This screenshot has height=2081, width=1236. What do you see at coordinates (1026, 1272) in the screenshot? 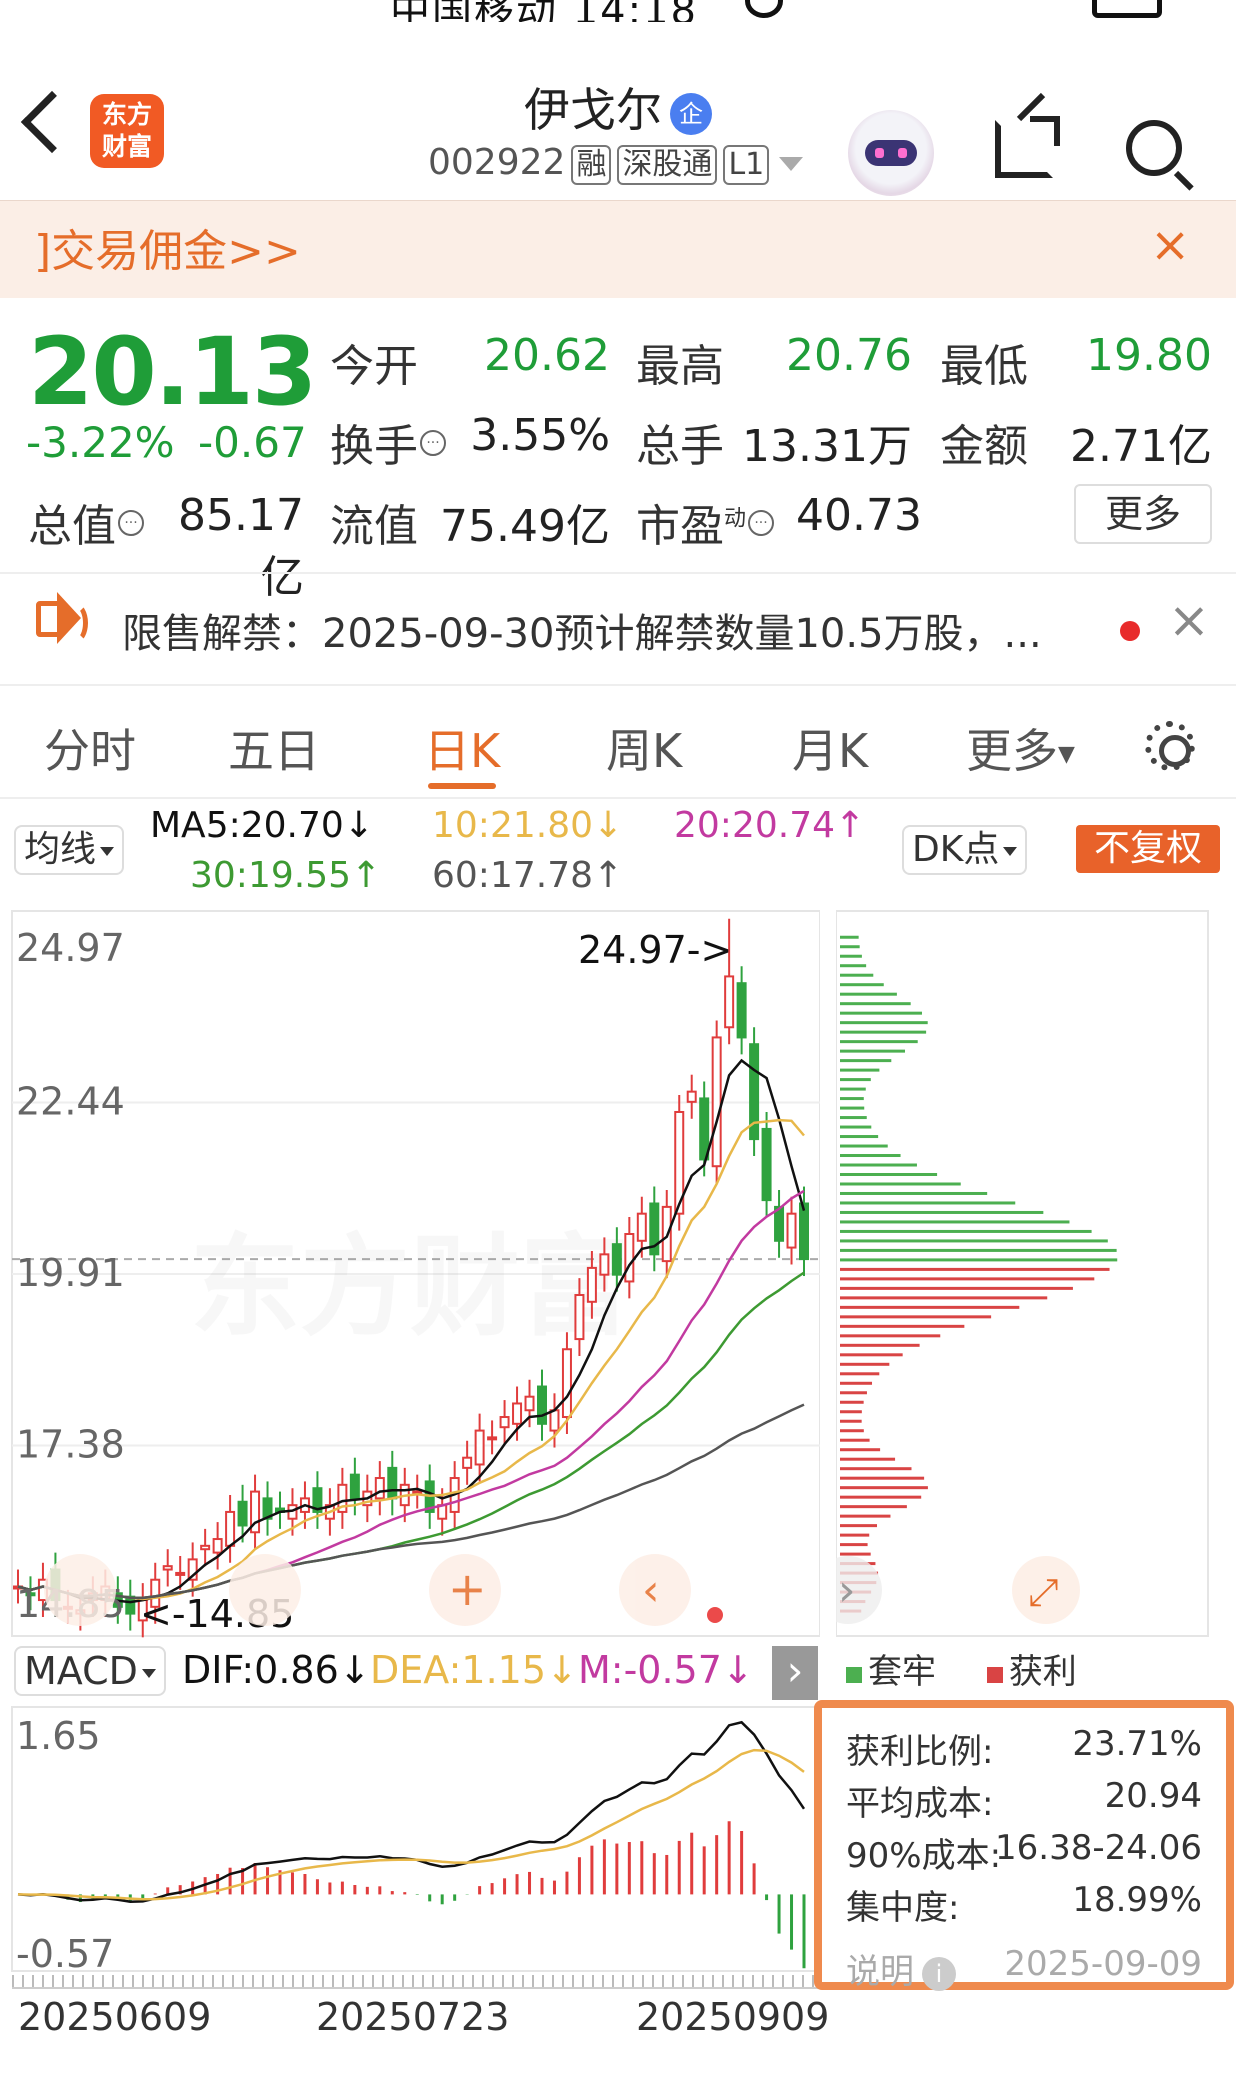
I see `chip-distribution-chart: › ⤢` at bounding box center [1026, 1272].